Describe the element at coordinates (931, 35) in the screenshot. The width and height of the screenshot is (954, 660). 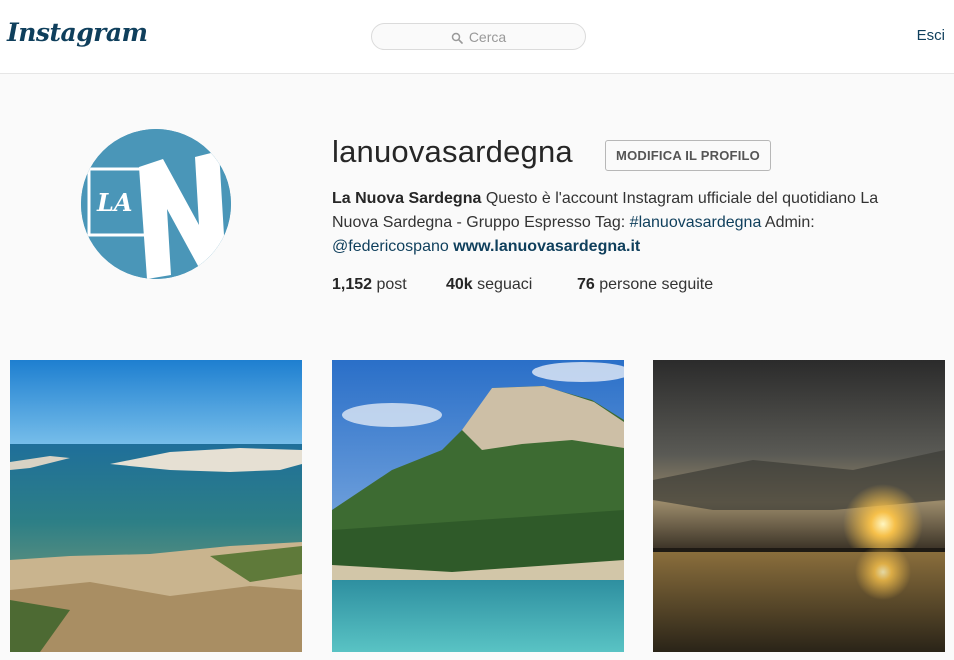
I see `logout-link: Esci` at that location.